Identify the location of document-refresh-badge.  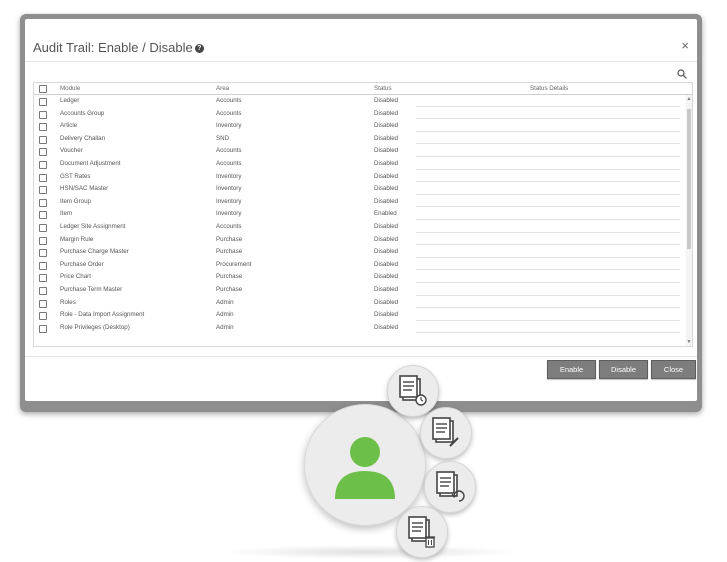
(450, 487).